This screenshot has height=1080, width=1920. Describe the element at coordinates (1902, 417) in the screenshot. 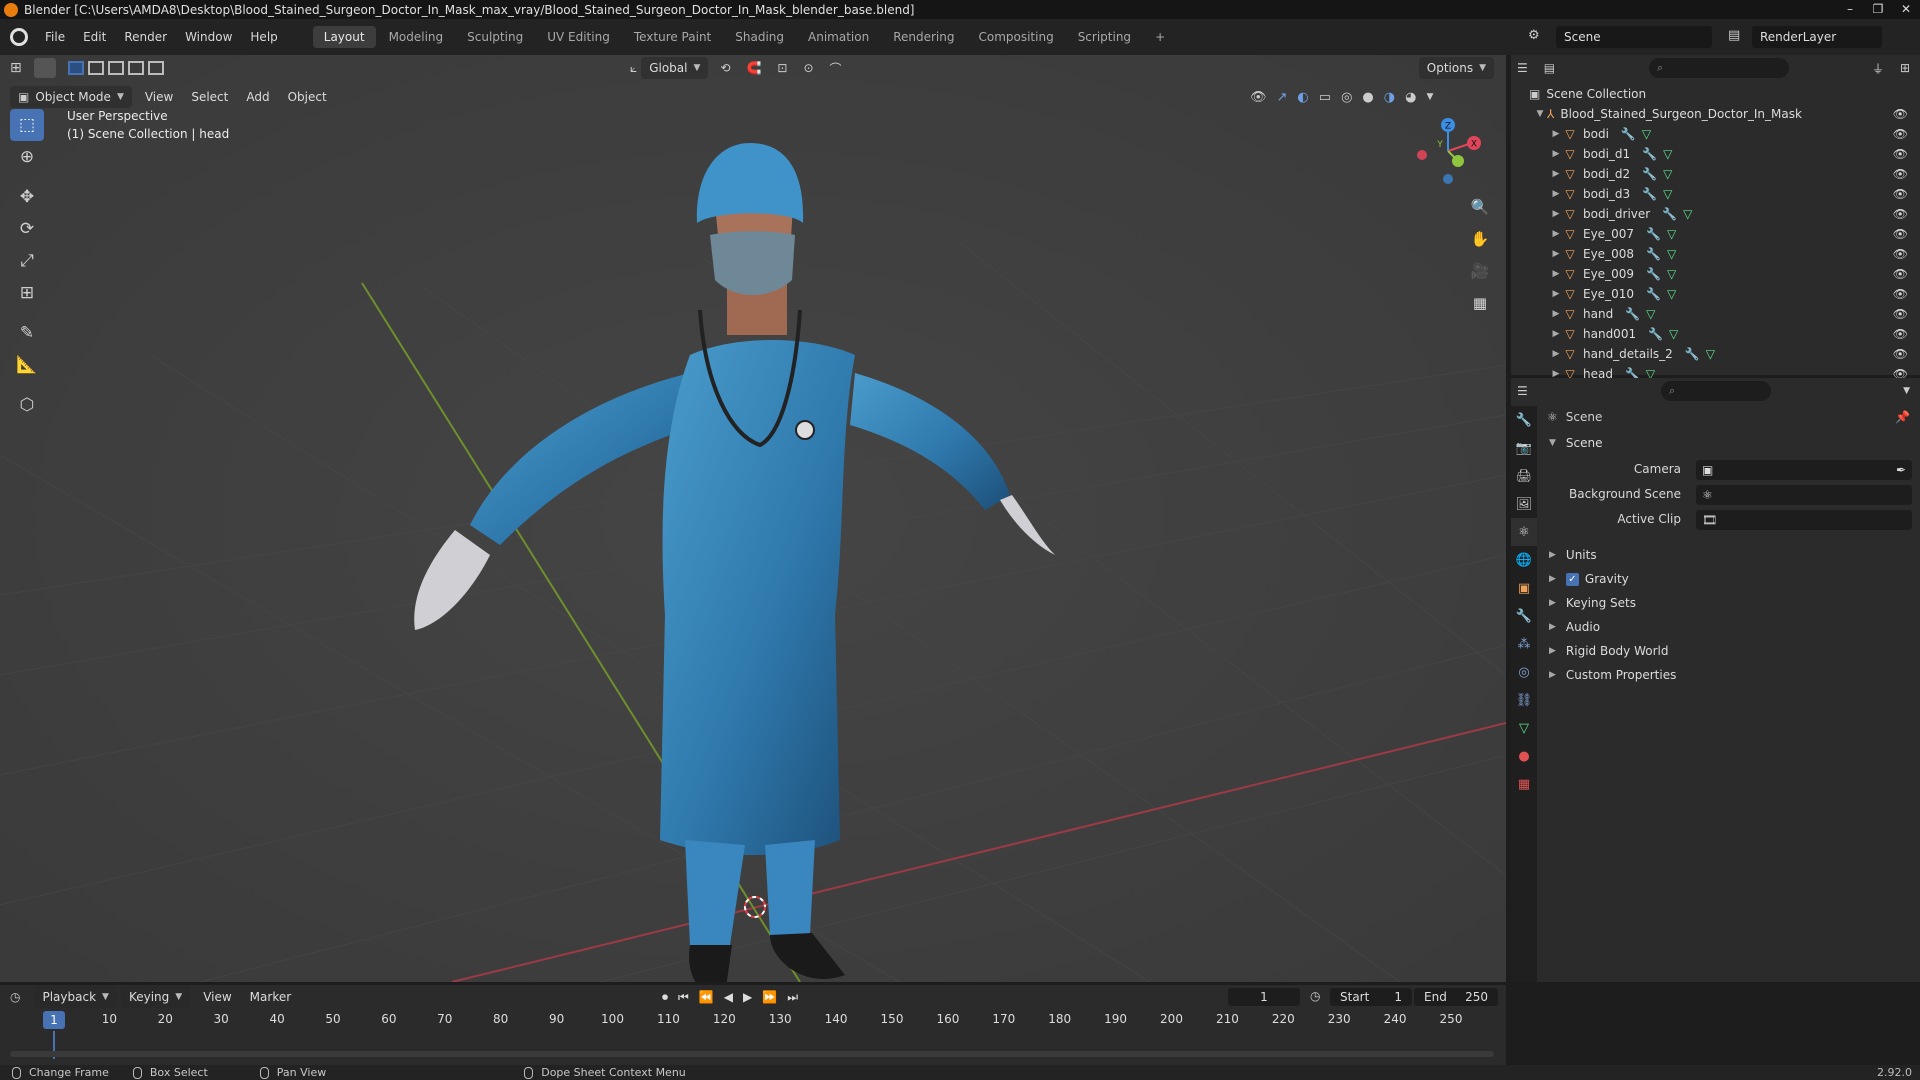

I see `pin-icon: 📌` at that location.